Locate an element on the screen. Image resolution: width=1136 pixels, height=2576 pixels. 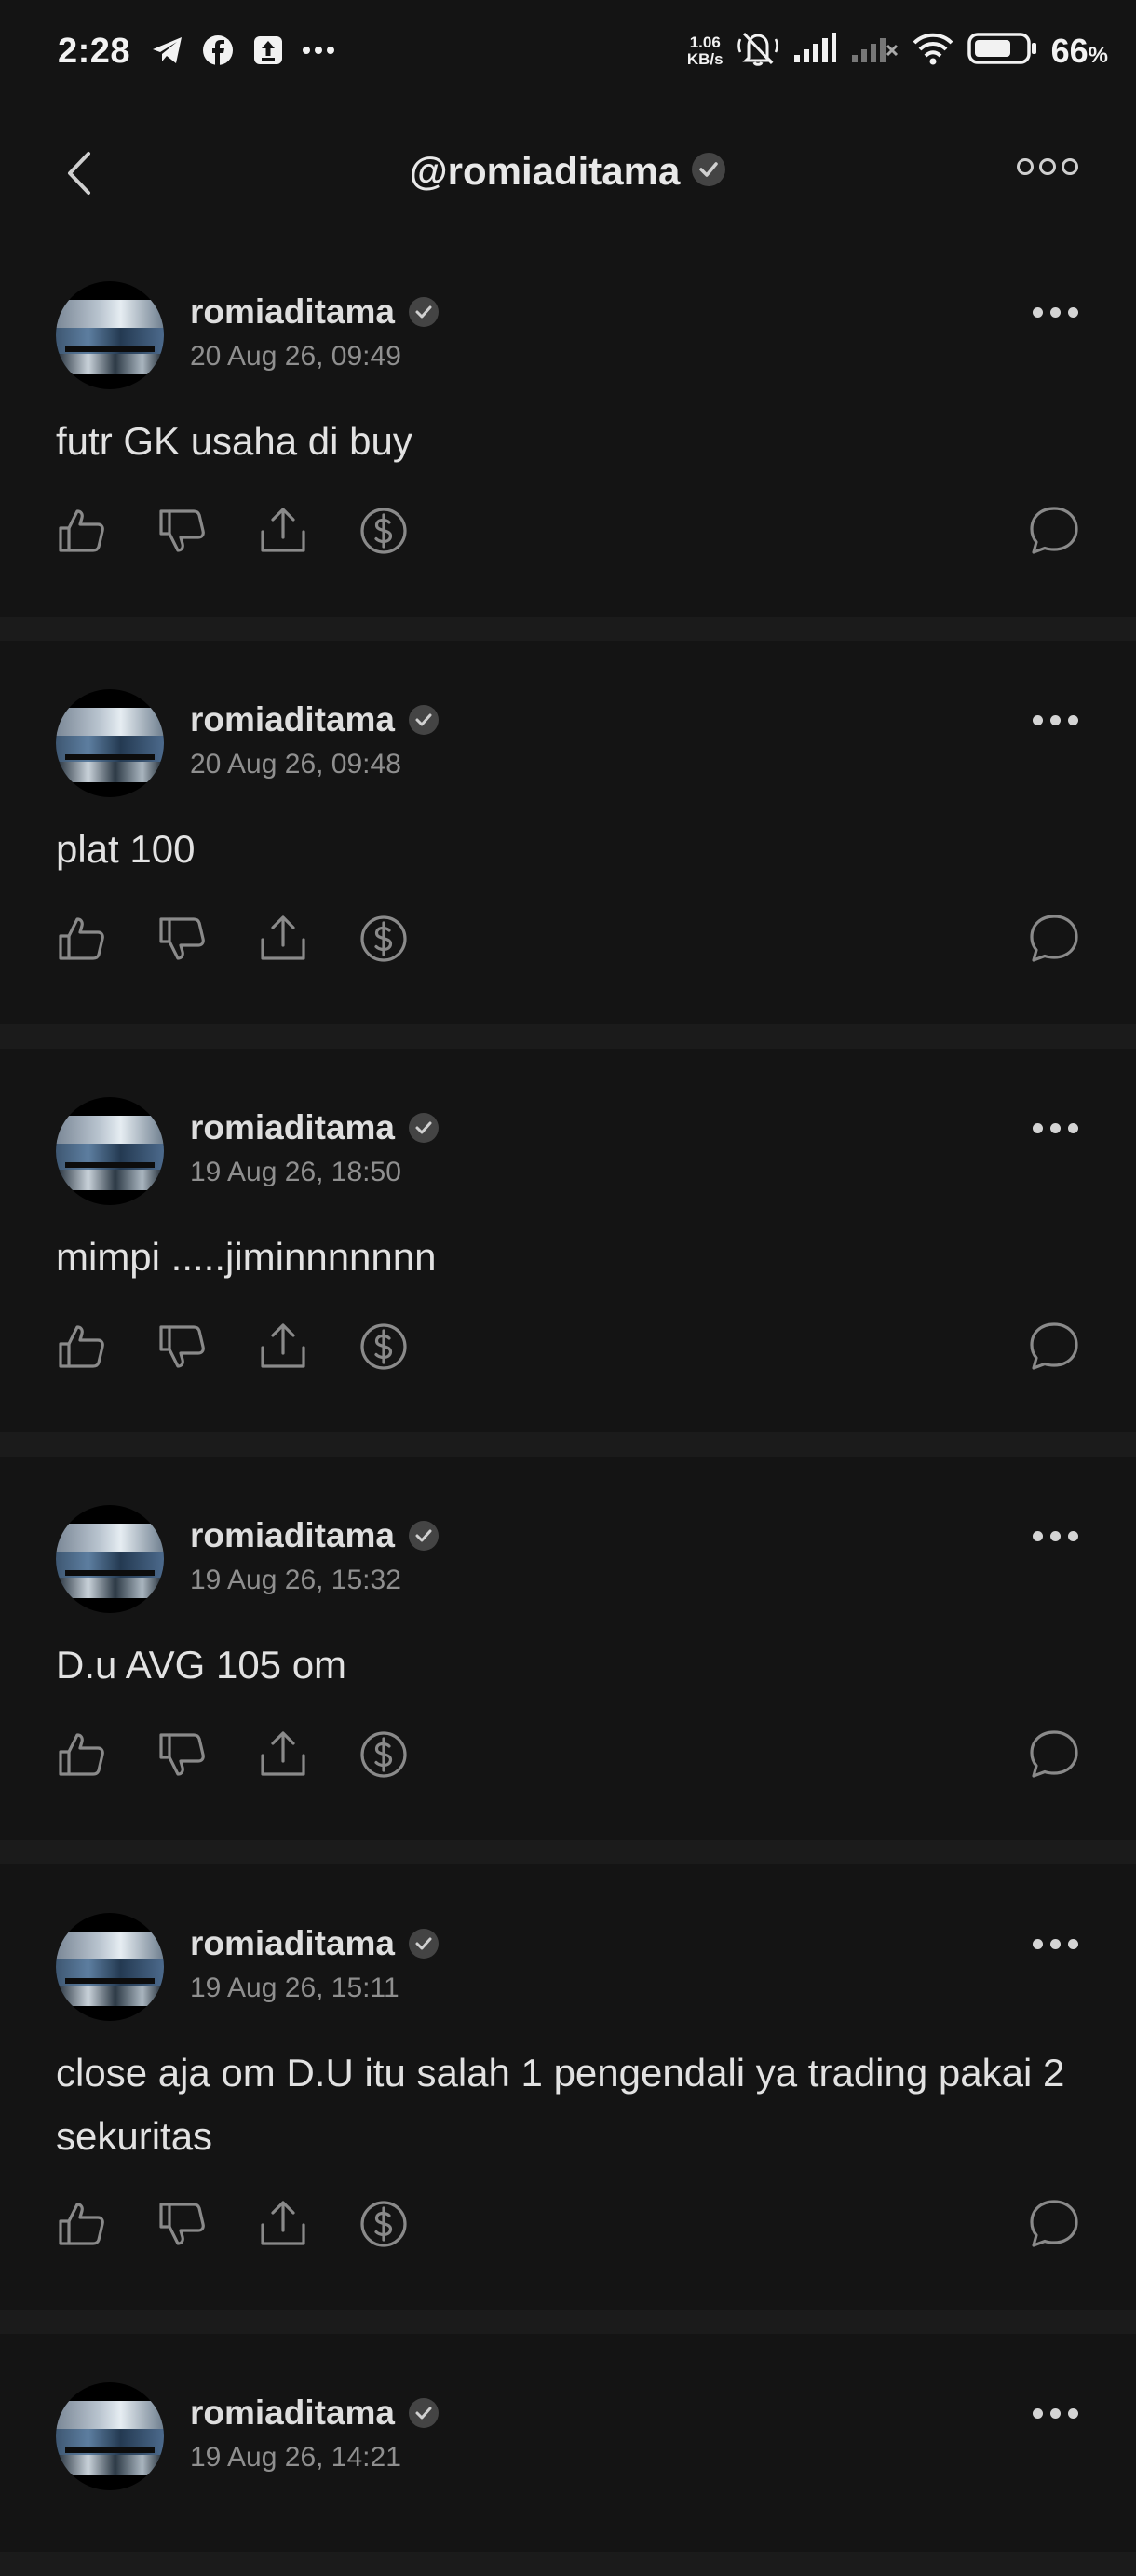
more-notifications-icon is located at coordinates (318, 50).